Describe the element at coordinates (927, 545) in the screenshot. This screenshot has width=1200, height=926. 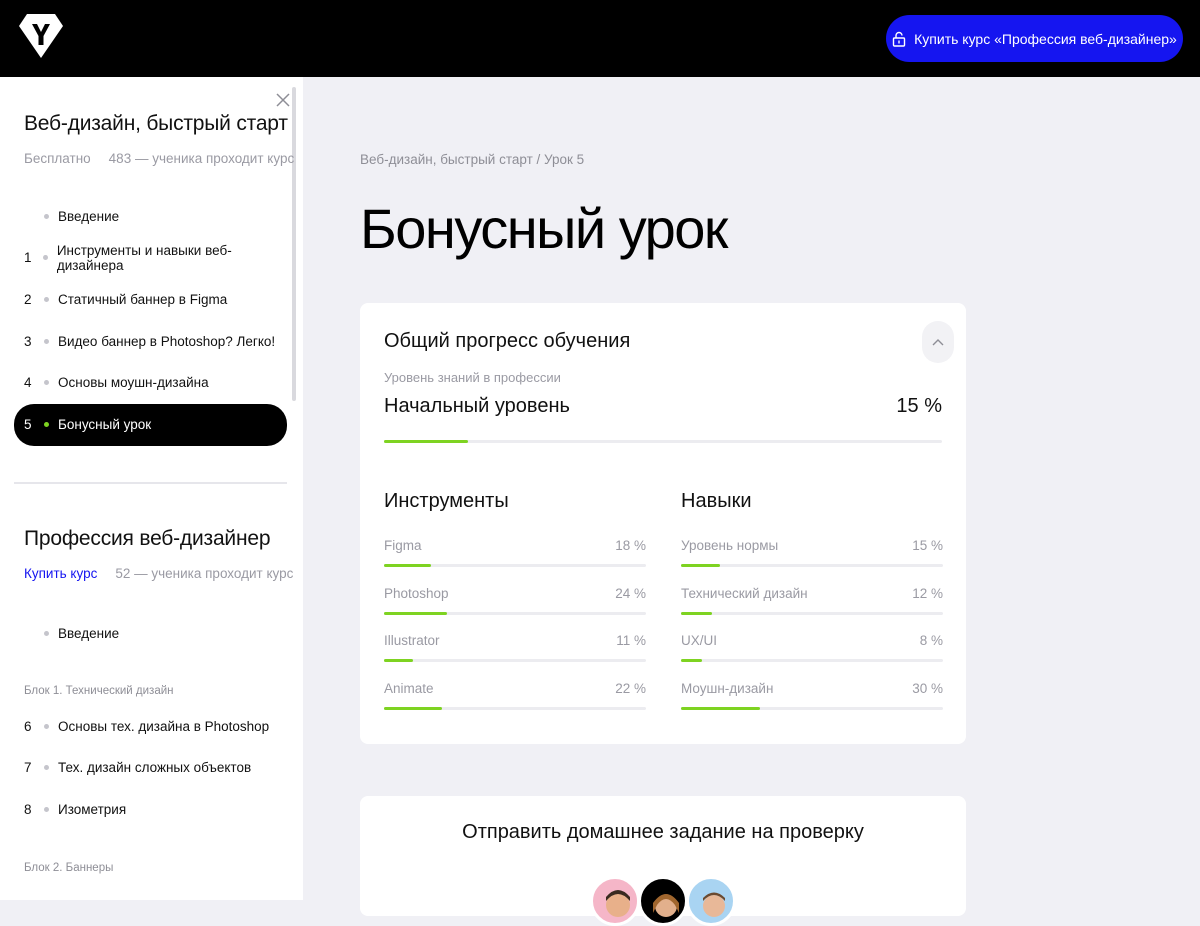
I see `skill-percent: 15 %` at that location.